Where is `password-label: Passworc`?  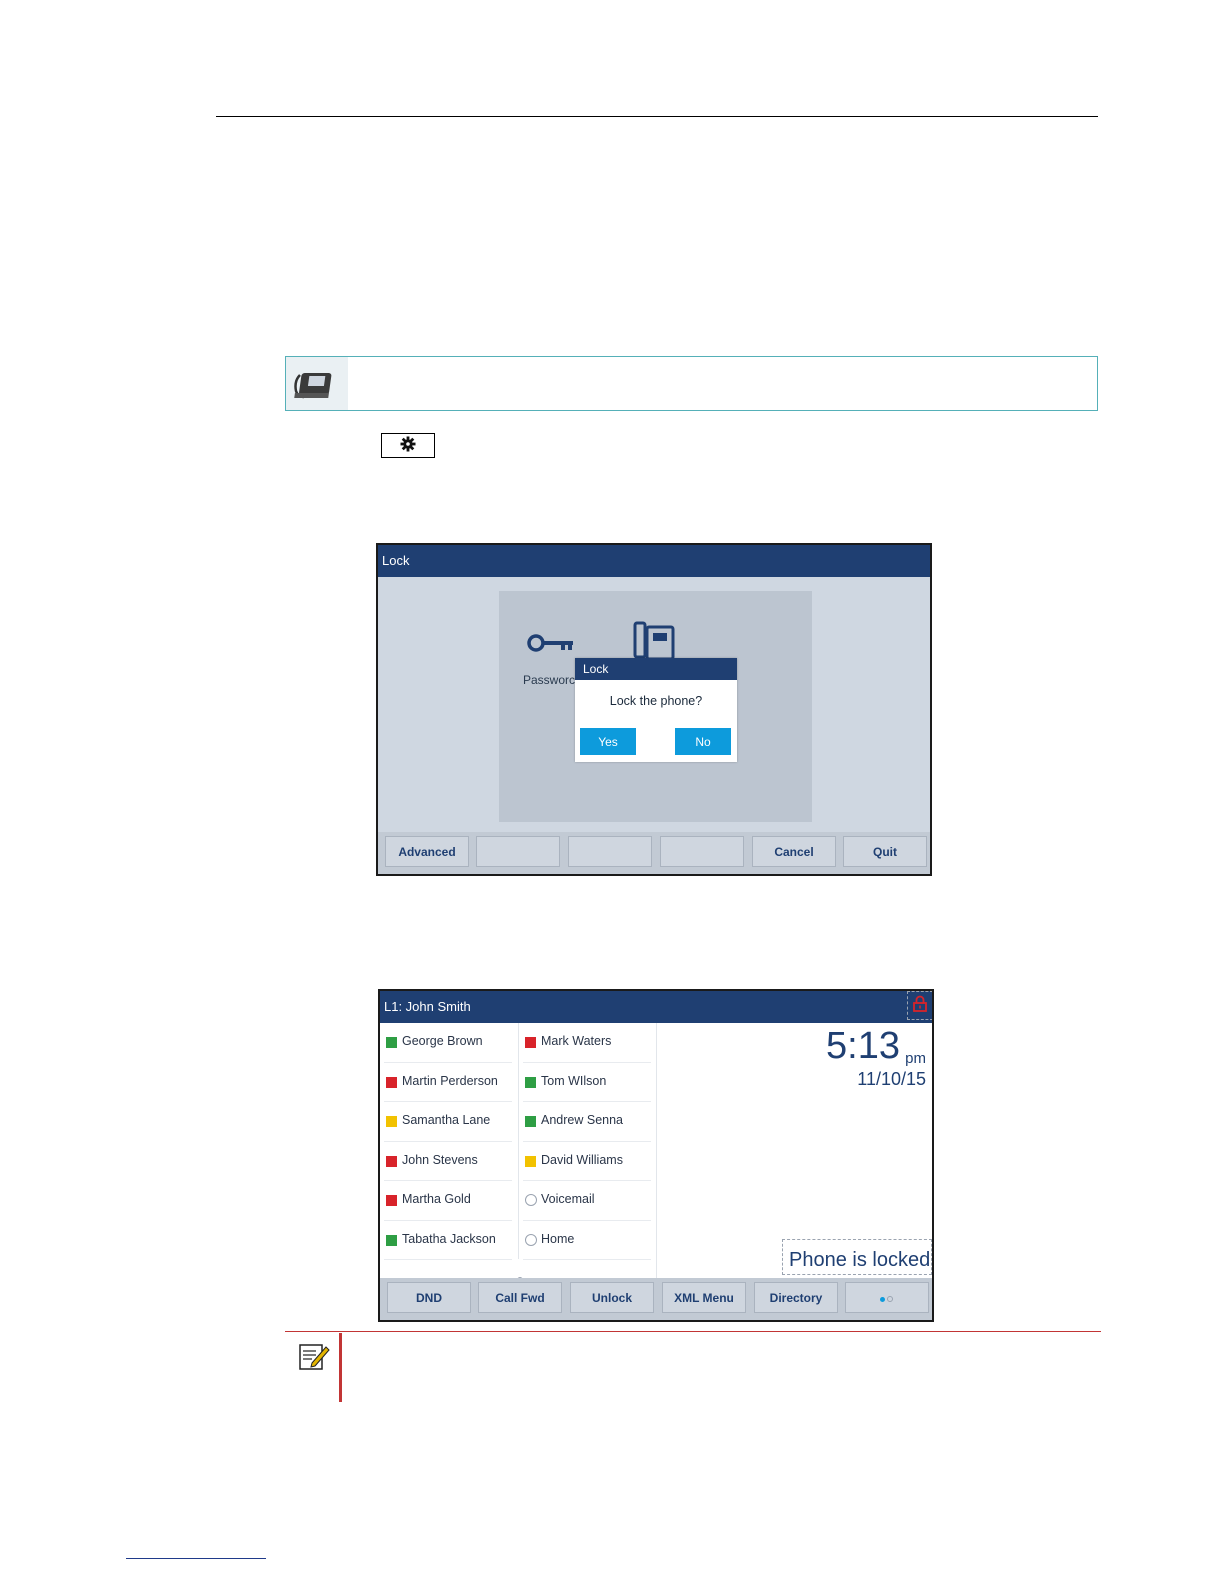 password-label: Passworc is located at coordinates (549, 680).